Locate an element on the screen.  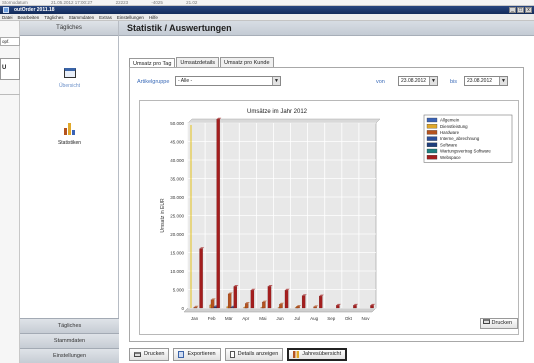
x-tick-label: Apr is located at coordinates (246, 318).